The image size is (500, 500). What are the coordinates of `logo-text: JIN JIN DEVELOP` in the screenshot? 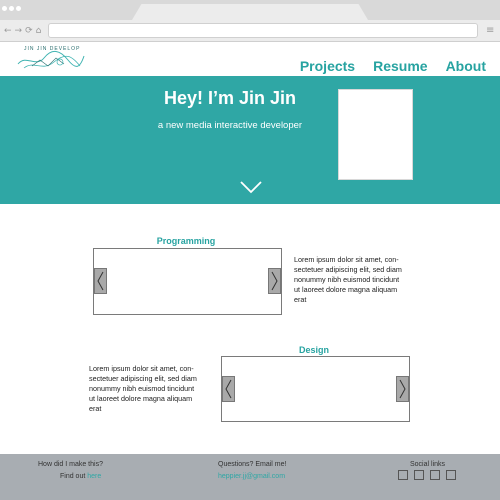 It's located at (52, 49).